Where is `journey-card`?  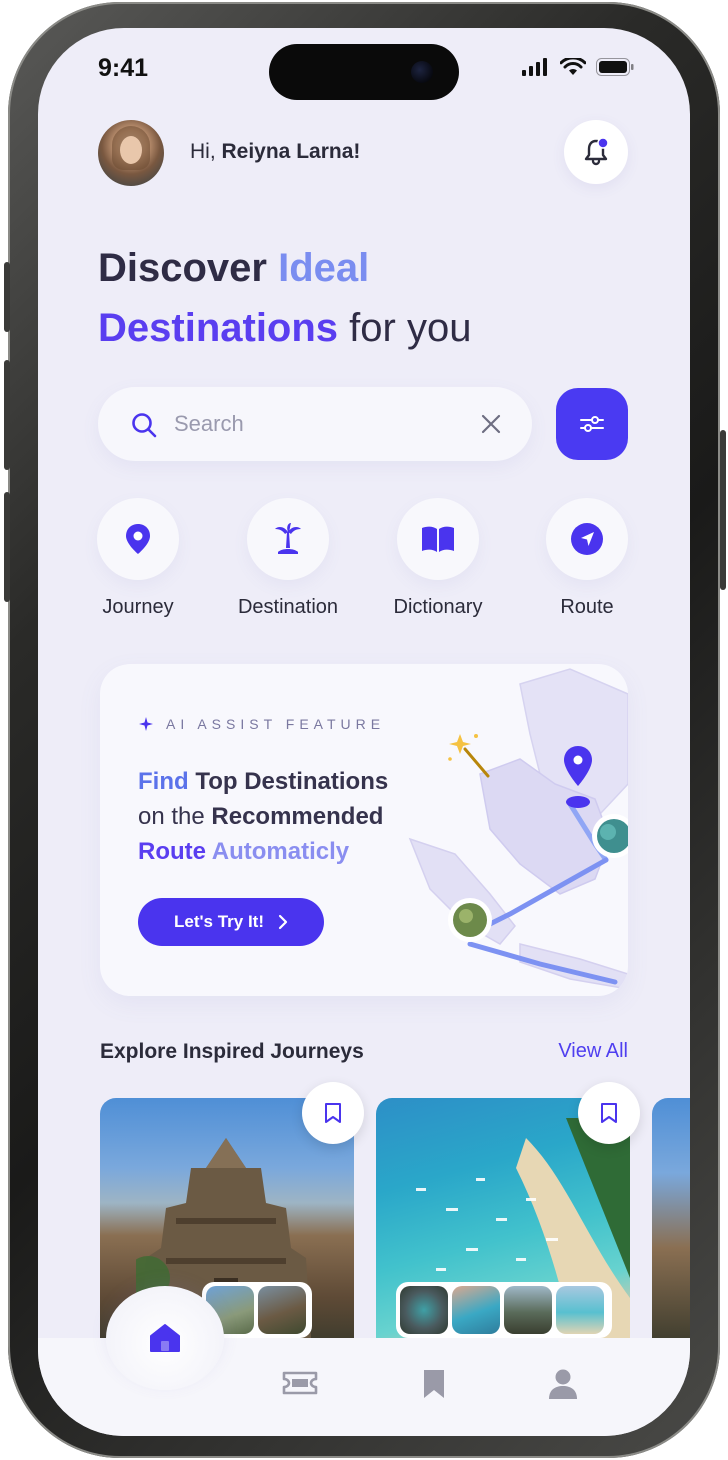
journey-card is located at coordinates (671, 1223).